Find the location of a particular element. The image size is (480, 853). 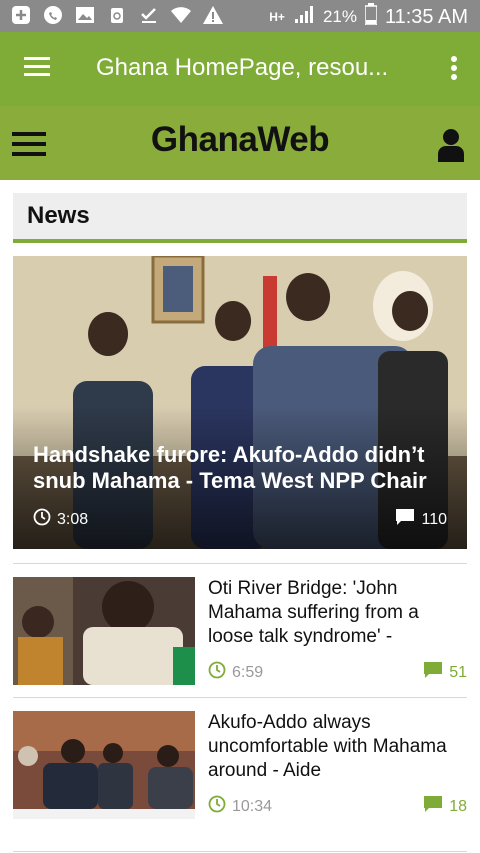

story-time-value: 6:59 is located at coordinates (248, 672).